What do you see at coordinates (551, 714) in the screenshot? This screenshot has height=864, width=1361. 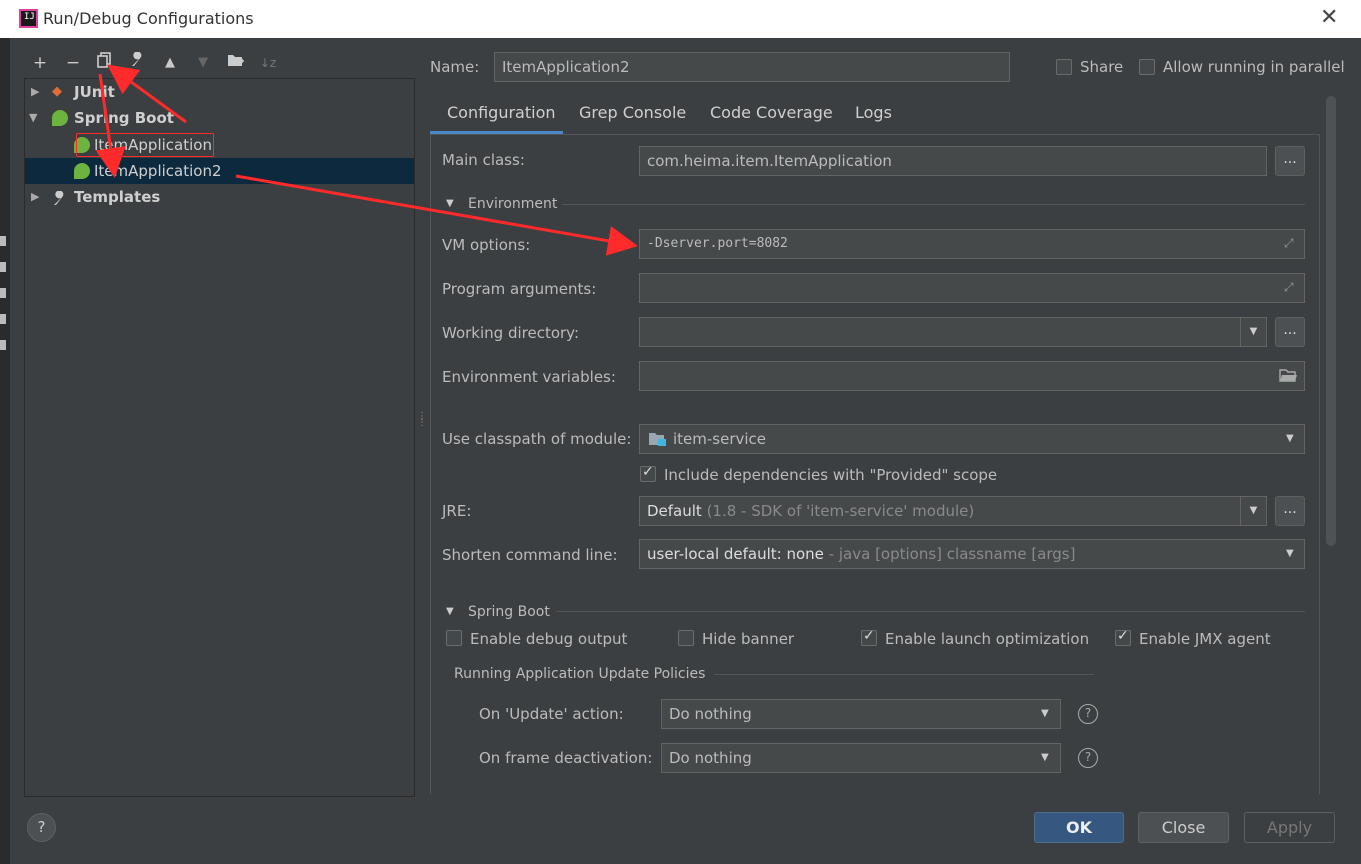 I see `on-update-label: On 'Update' action:` at bounding box center [551, 714].